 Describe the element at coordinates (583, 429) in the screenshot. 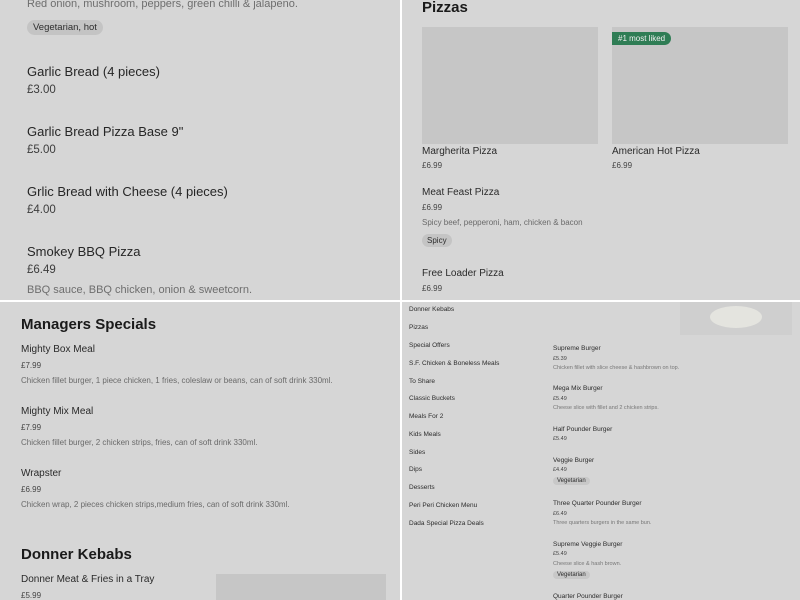

I see `item-name: Half Pounder Burger` at that location.